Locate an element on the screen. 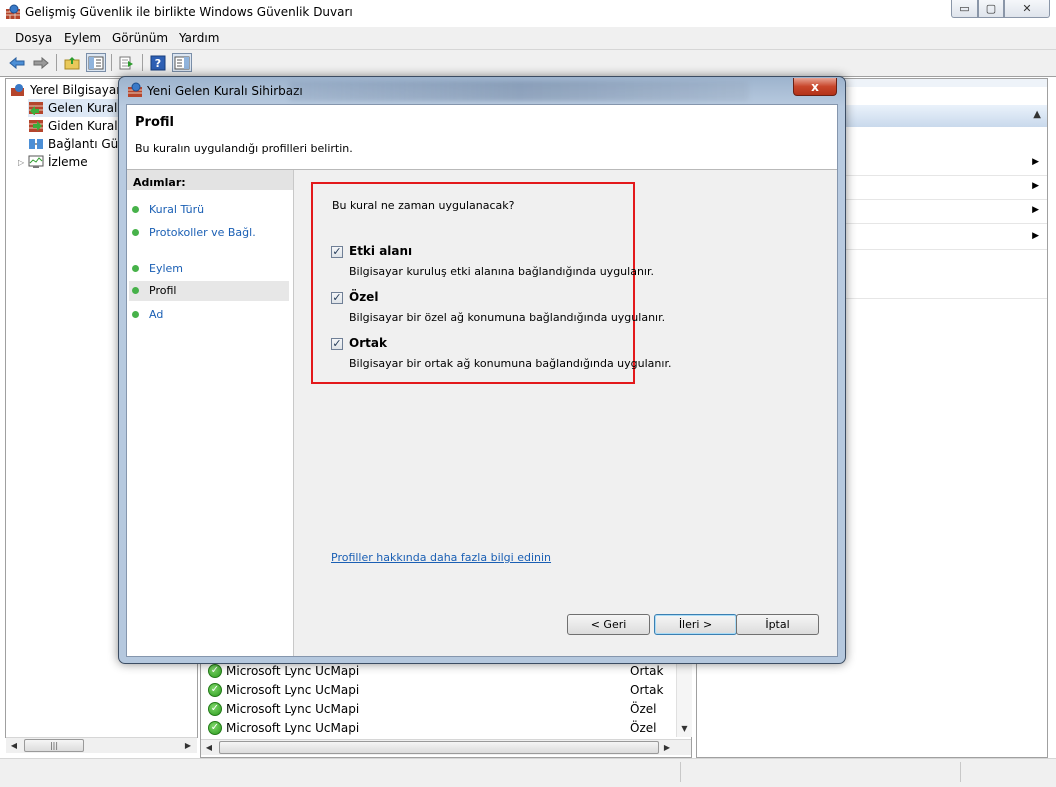  tree-horizontal-scrollbar: ◀ ||| ▶ is located at coordinates (101, 745).